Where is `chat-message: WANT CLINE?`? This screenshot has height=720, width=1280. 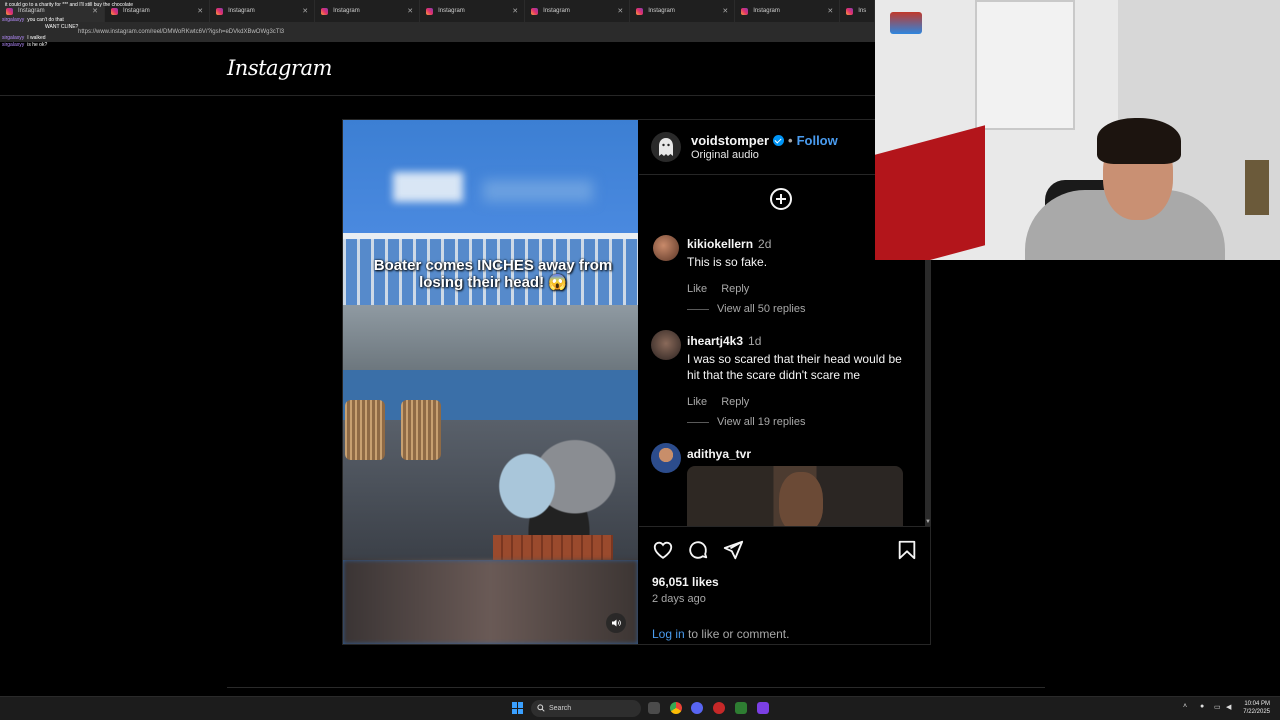 chat-message: WANT CLINE? is located at coordinates (62, 27).